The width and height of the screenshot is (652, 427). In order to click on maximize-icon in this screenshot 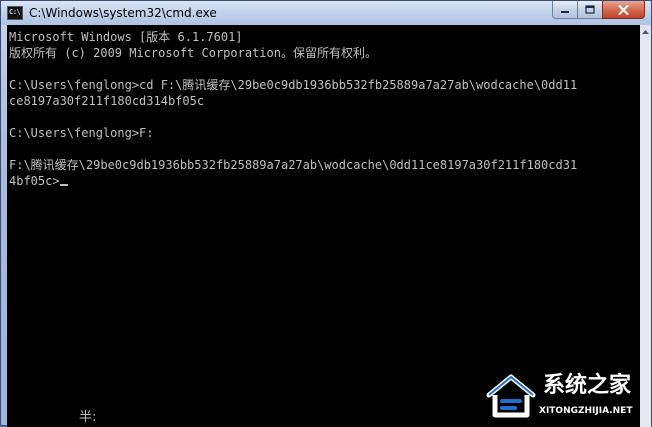, I will do `click(590, 9)`.